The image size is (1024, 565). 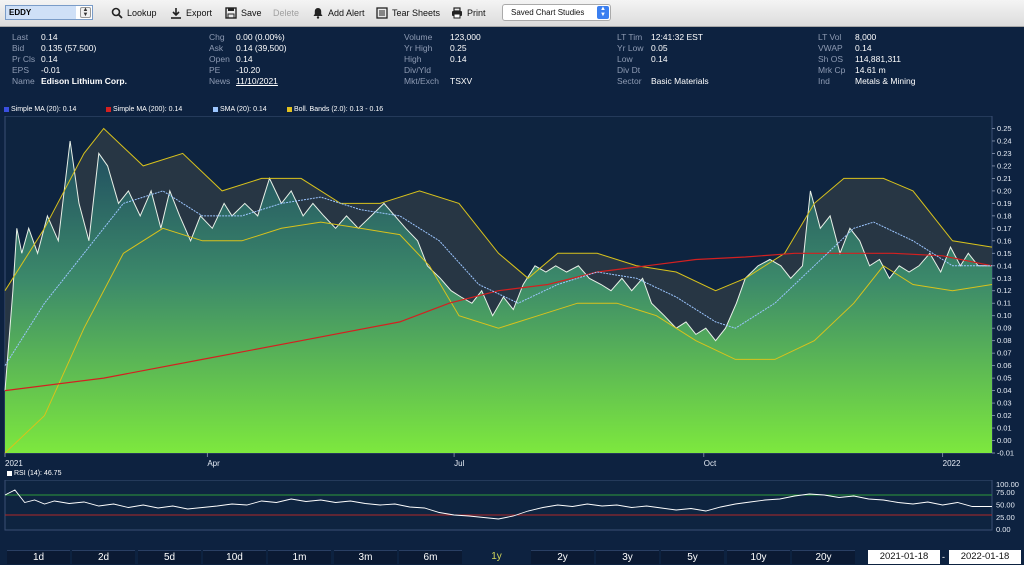 I want to click on rsi-y-tick-label: 25.00, so click(x=1005, y=517).